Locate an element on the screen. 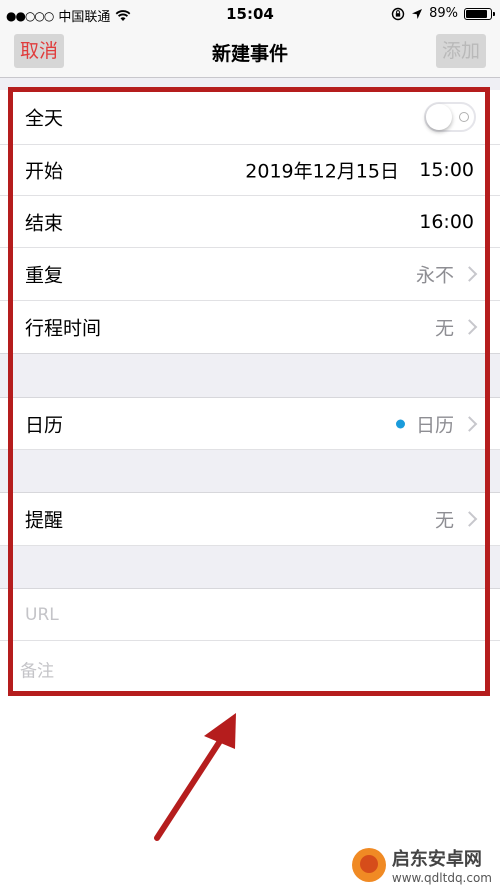 The width and height of the screenshot is (500, 889). repeat-row: 重复 永不 is located at coordinates (250, 274).